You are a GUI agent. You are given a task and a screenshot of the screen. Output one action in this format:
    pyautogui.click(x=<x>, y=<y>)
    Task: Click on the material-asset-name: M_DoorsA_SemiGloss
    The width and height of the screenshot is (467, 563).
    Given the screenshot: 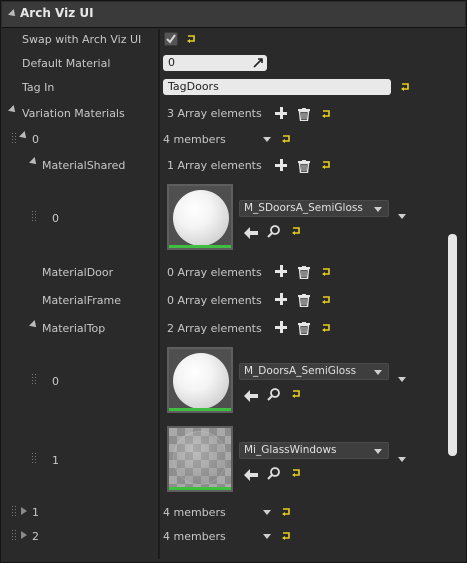 What is the action you would take?
    pyautogui.click(x=300, y=371)
    